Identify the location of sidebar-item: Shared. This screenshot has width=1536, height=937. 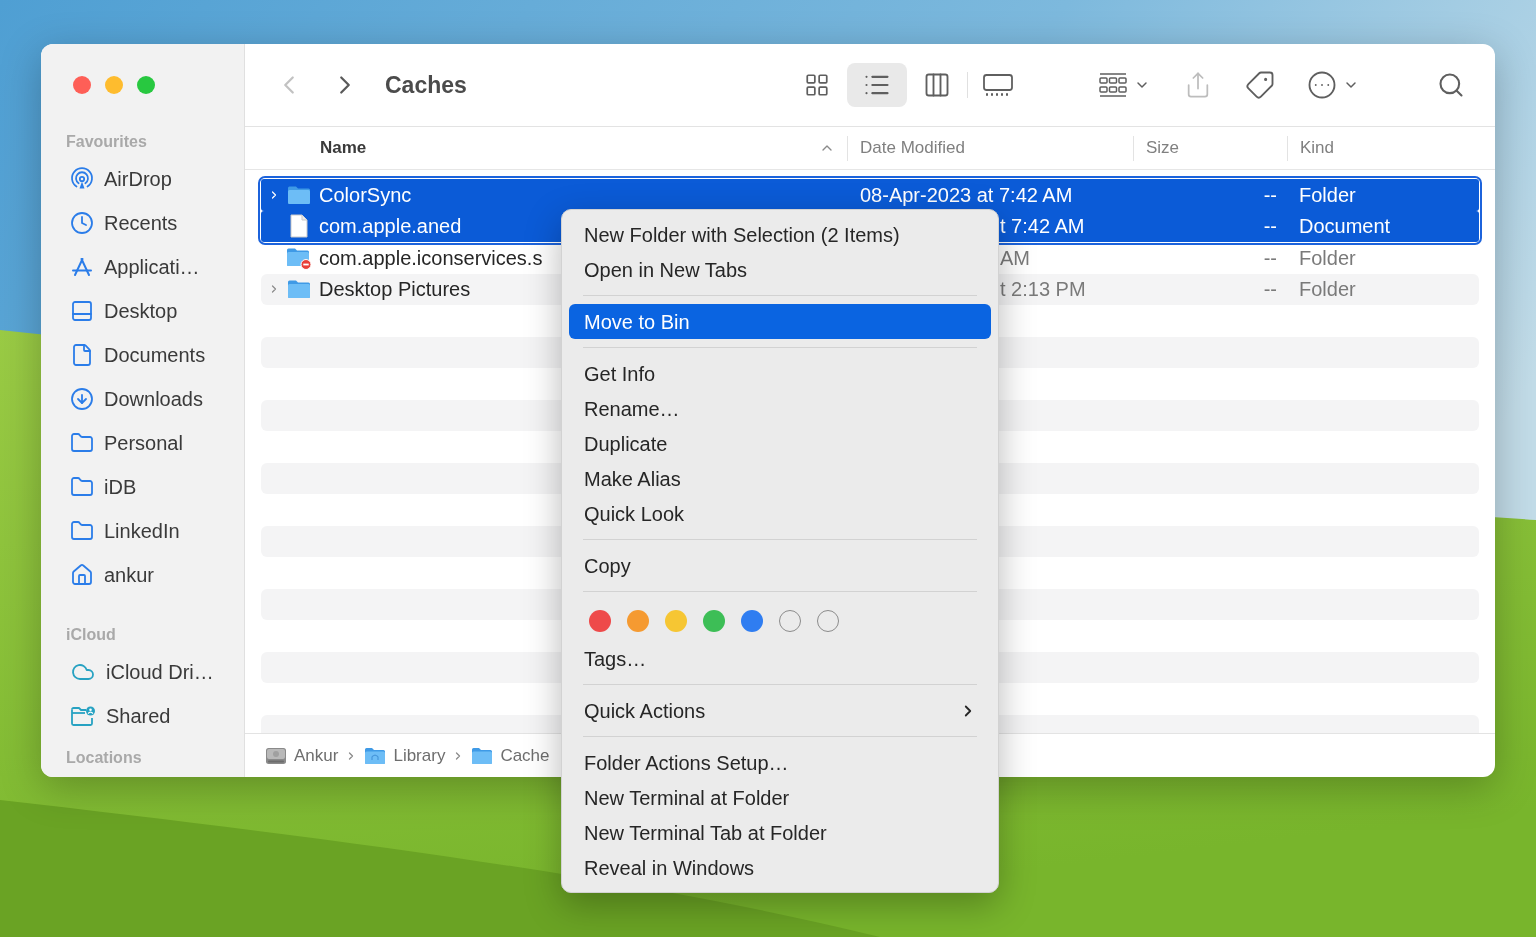
(142, 716).